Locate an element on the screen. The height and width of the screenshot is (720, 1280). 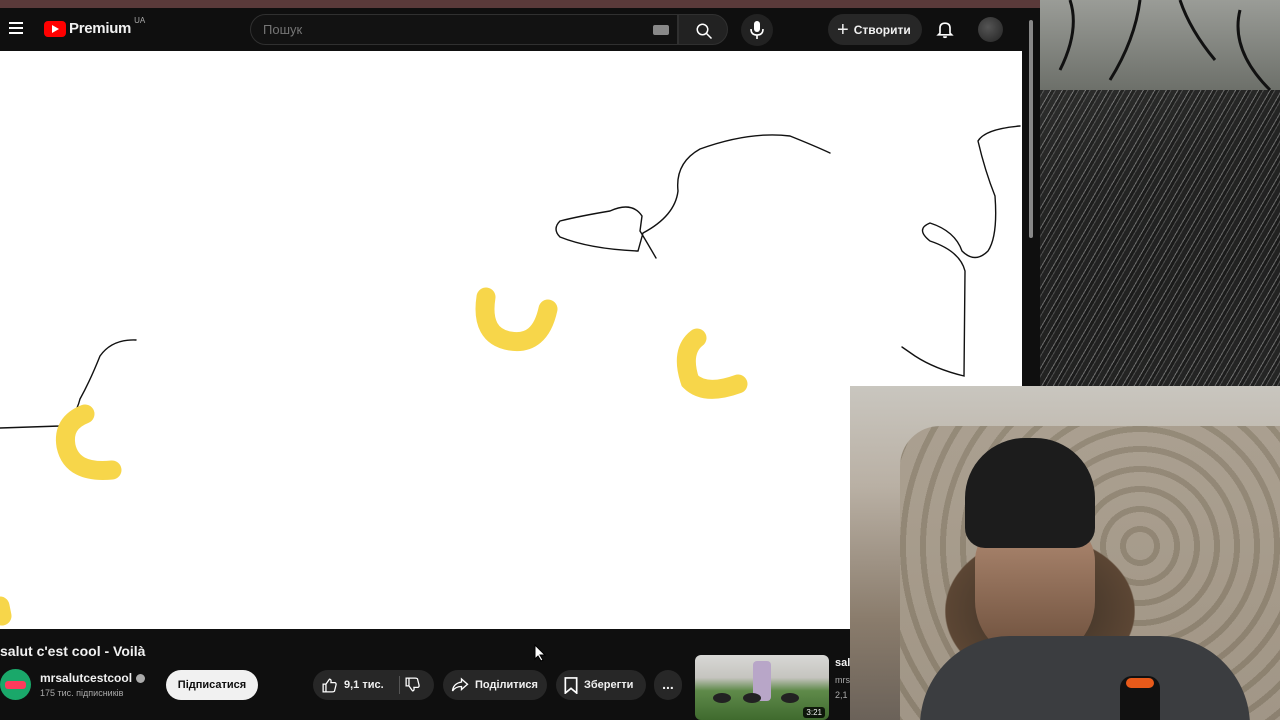
search-icon is located at coordinates (704, 31).